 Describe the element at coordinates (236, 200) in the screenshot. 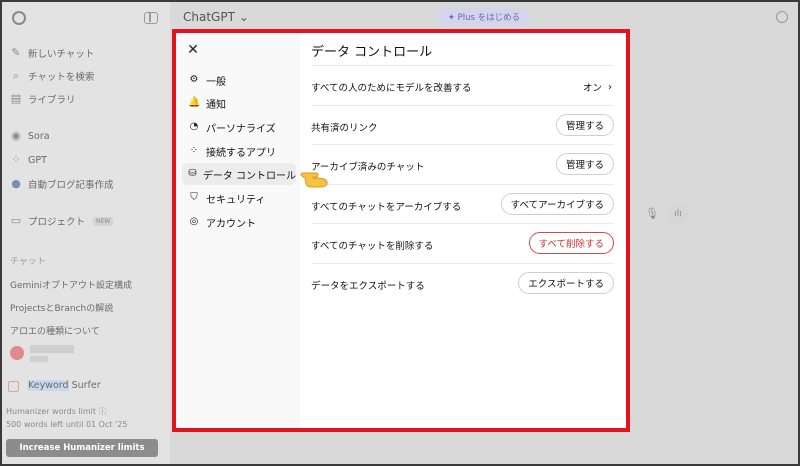

I see `tab-label: セキュリティ` at that location.